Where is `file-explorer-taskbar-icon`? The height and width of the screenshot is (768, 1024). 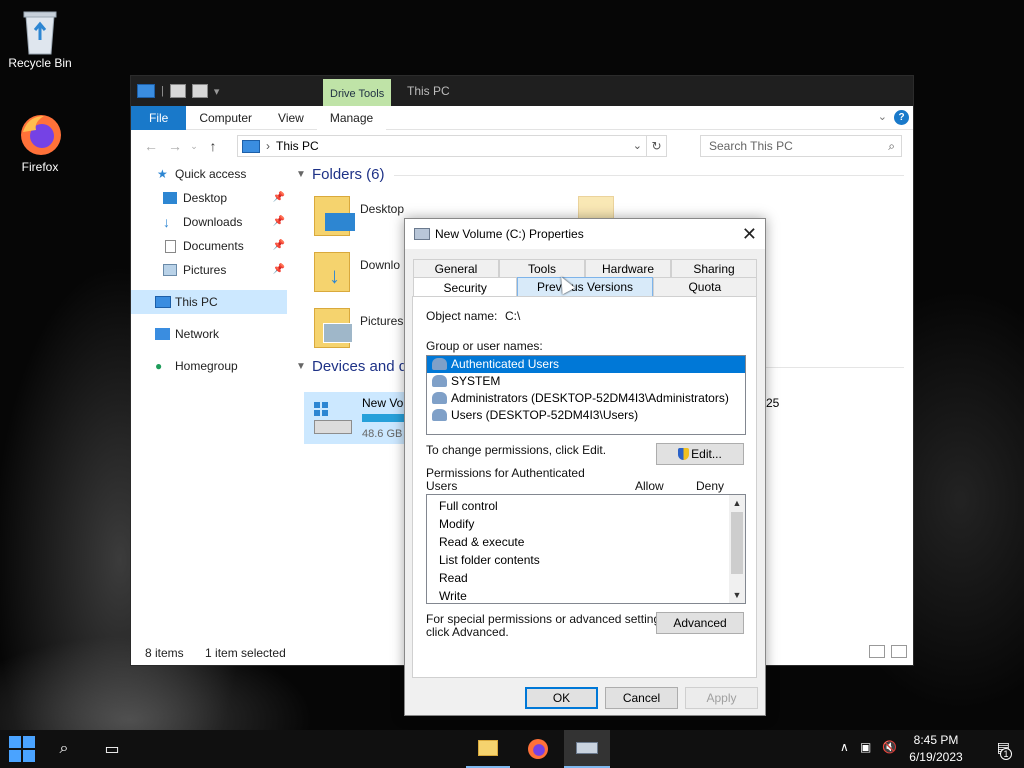
file-explorer-taskbar-icon is located at coordinates (488, 749).